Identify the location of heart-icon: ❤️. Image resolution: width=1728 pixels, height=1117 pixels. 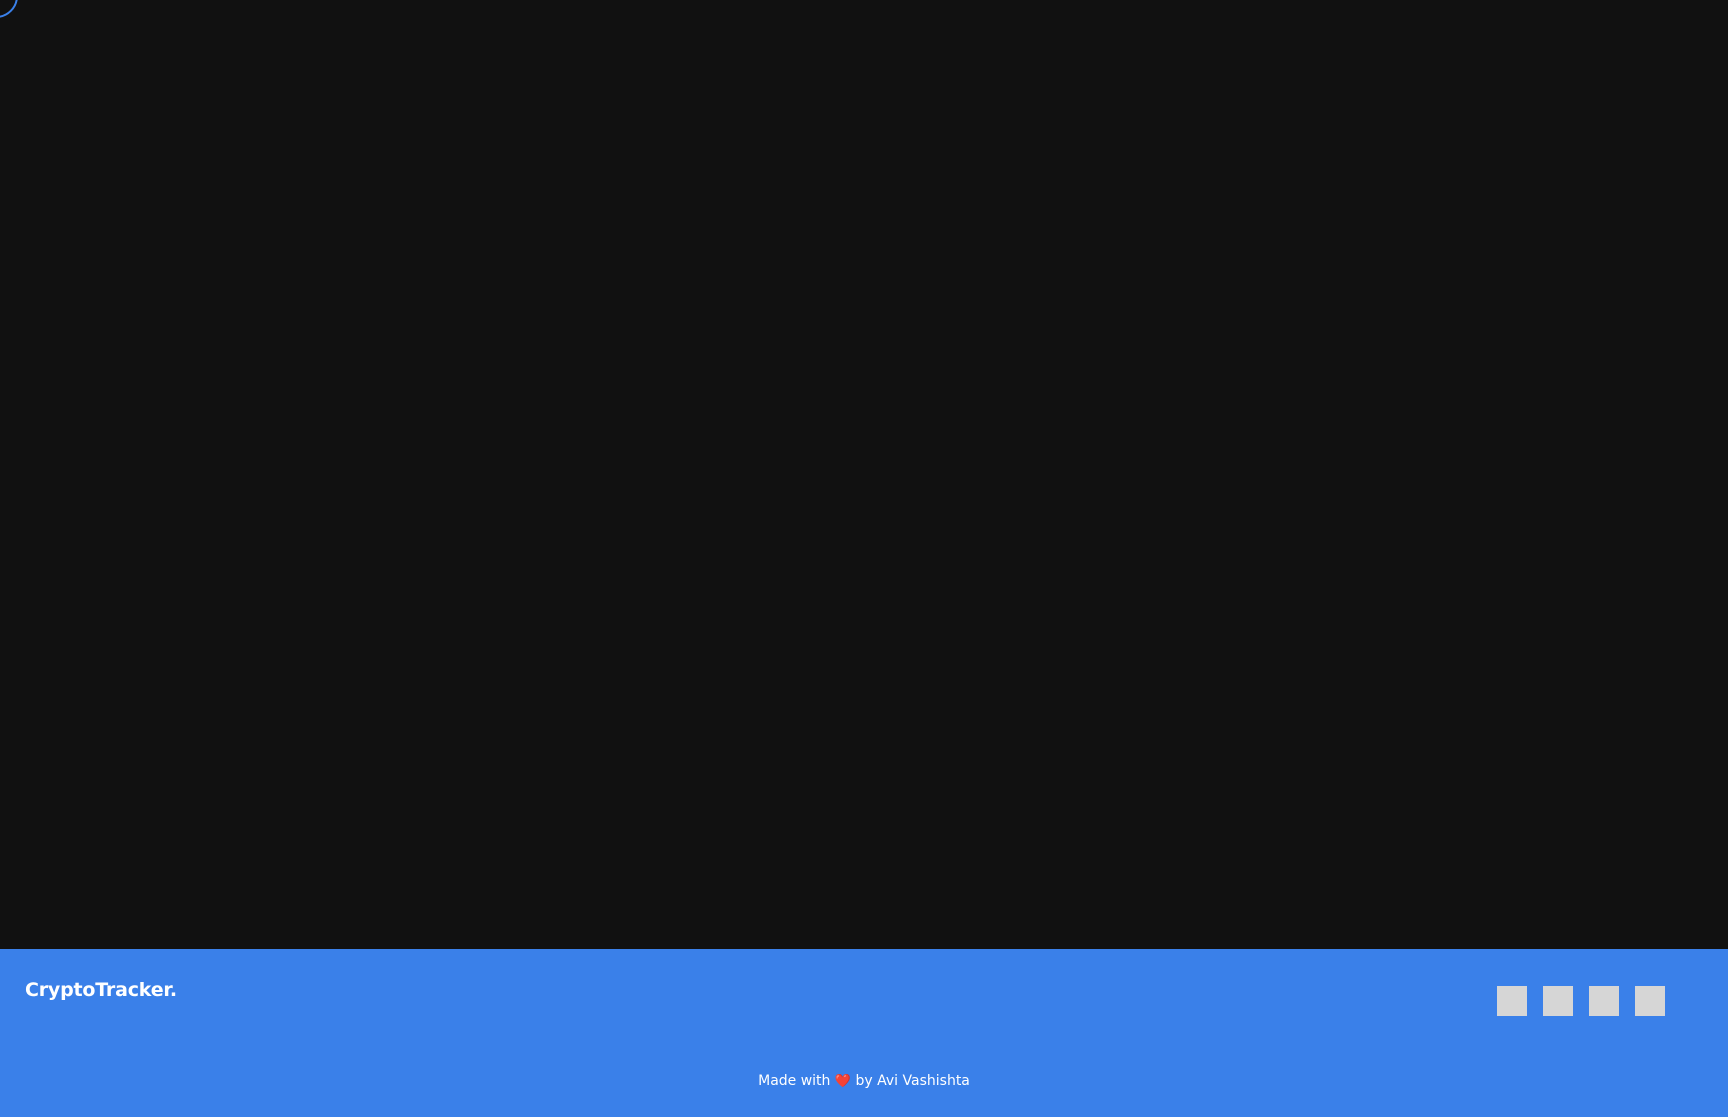
(843, 1081).